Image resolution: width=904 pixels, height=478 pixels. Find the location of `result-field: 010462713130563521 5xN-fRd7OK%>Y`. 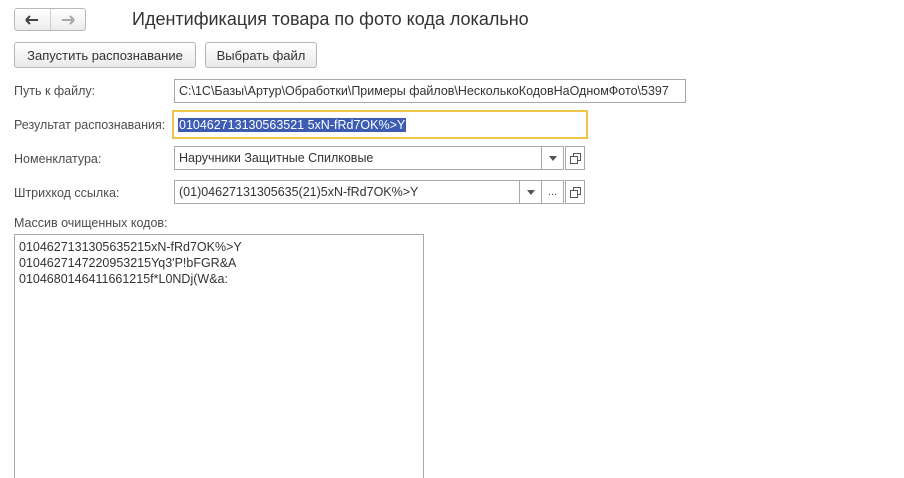

result-field: 010462713130563521 5xN-fRd7OK%>Y is located at coordinates (380, 124).